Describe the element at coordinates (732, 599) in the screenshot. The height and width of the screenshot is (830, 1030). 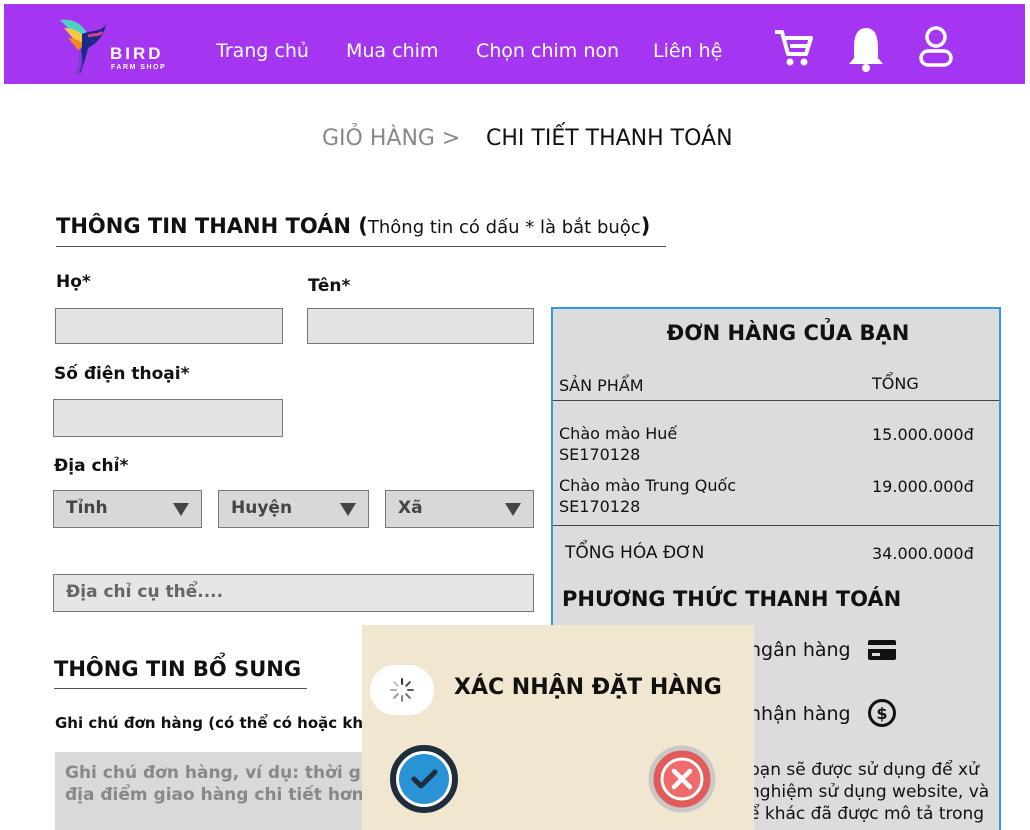
I see `payment-method-title: PHƯƠNG THỨC THANH TOÁN` at that location.